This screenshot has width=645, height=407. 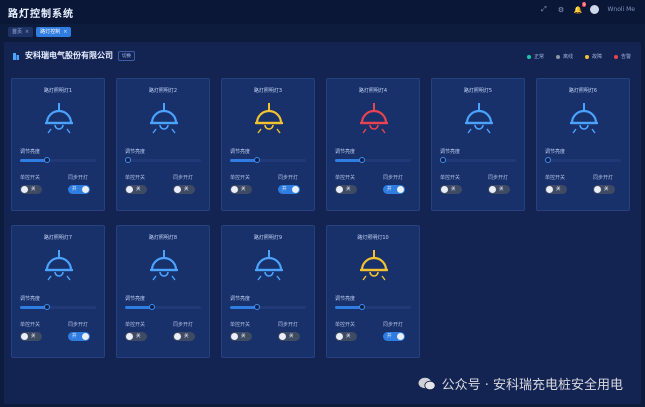 What do you see at coordinates (268, 144) in the screenshot?
I see `lamp-card: 路灯照明灯3 调节亮度 单控开关 同步开灯关 开` at bounding box center [268, 144].